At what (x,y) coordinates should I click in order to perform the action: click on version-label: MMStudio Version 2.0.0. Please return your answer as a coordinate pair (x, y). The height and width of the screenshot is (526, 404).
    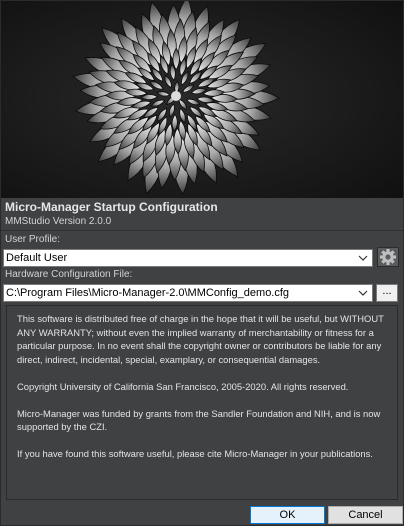
    Looking at the image, I should click on (58, 221).